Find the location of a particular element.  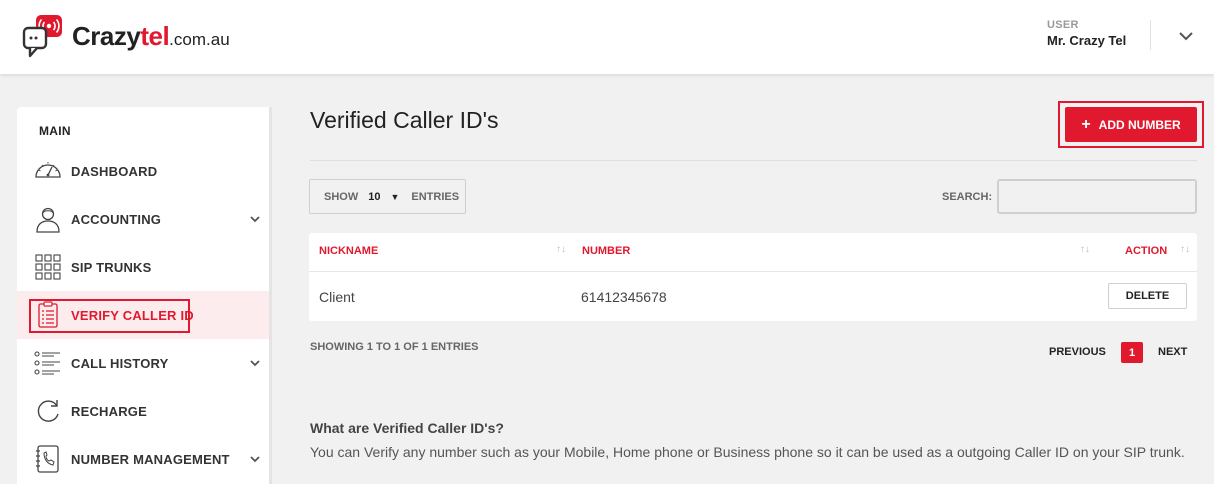

logo-chat-icon is located at coordinates (42, 36).